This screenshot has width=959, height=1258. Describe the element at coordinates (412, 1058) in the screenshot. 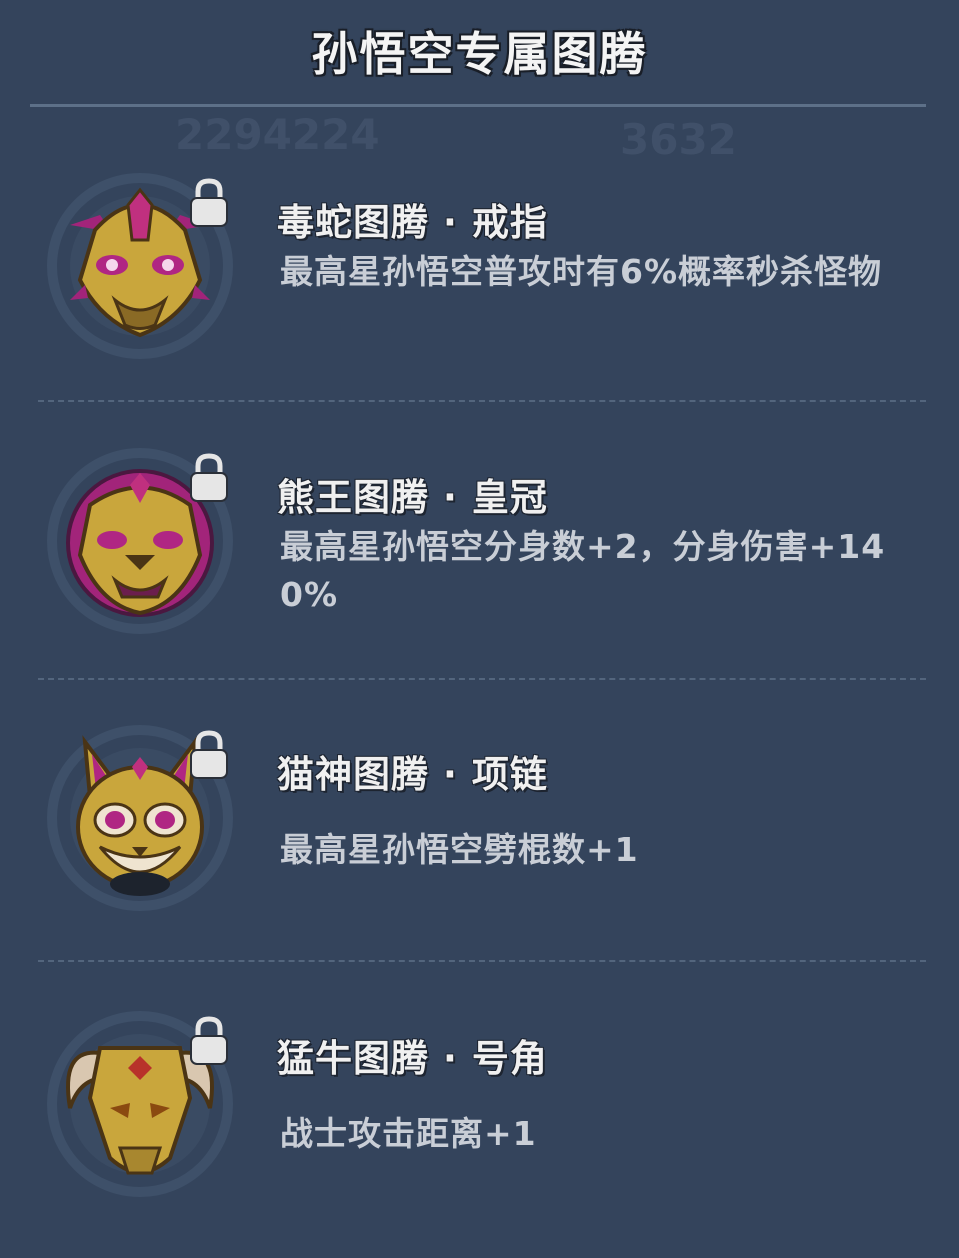

I see `totem-name: 猛牛图腾 · 号角` at that location.